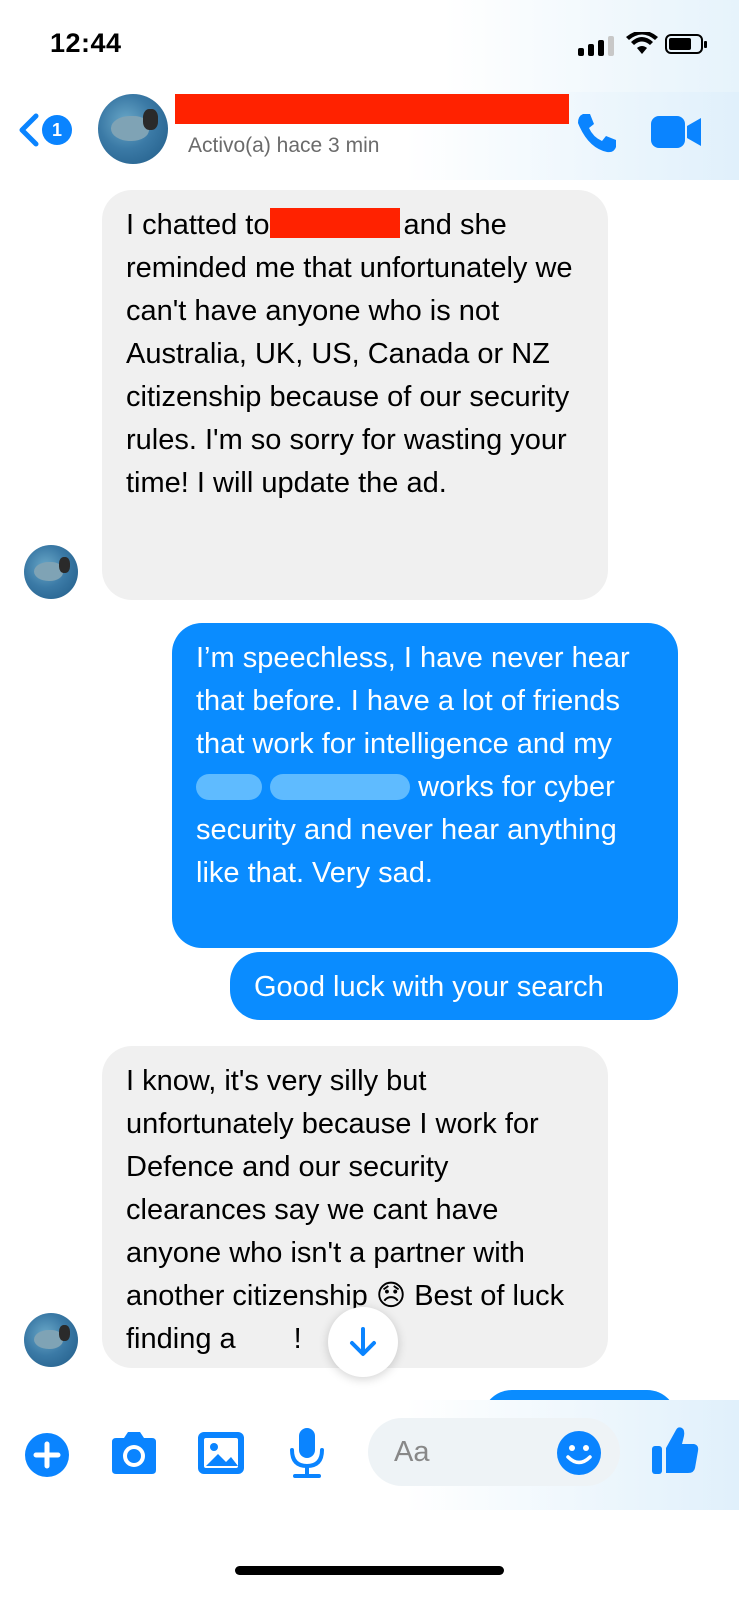 This screenshot has height=1600, width=739. I want to click on arrow-down-icon, so click(363, 1341).